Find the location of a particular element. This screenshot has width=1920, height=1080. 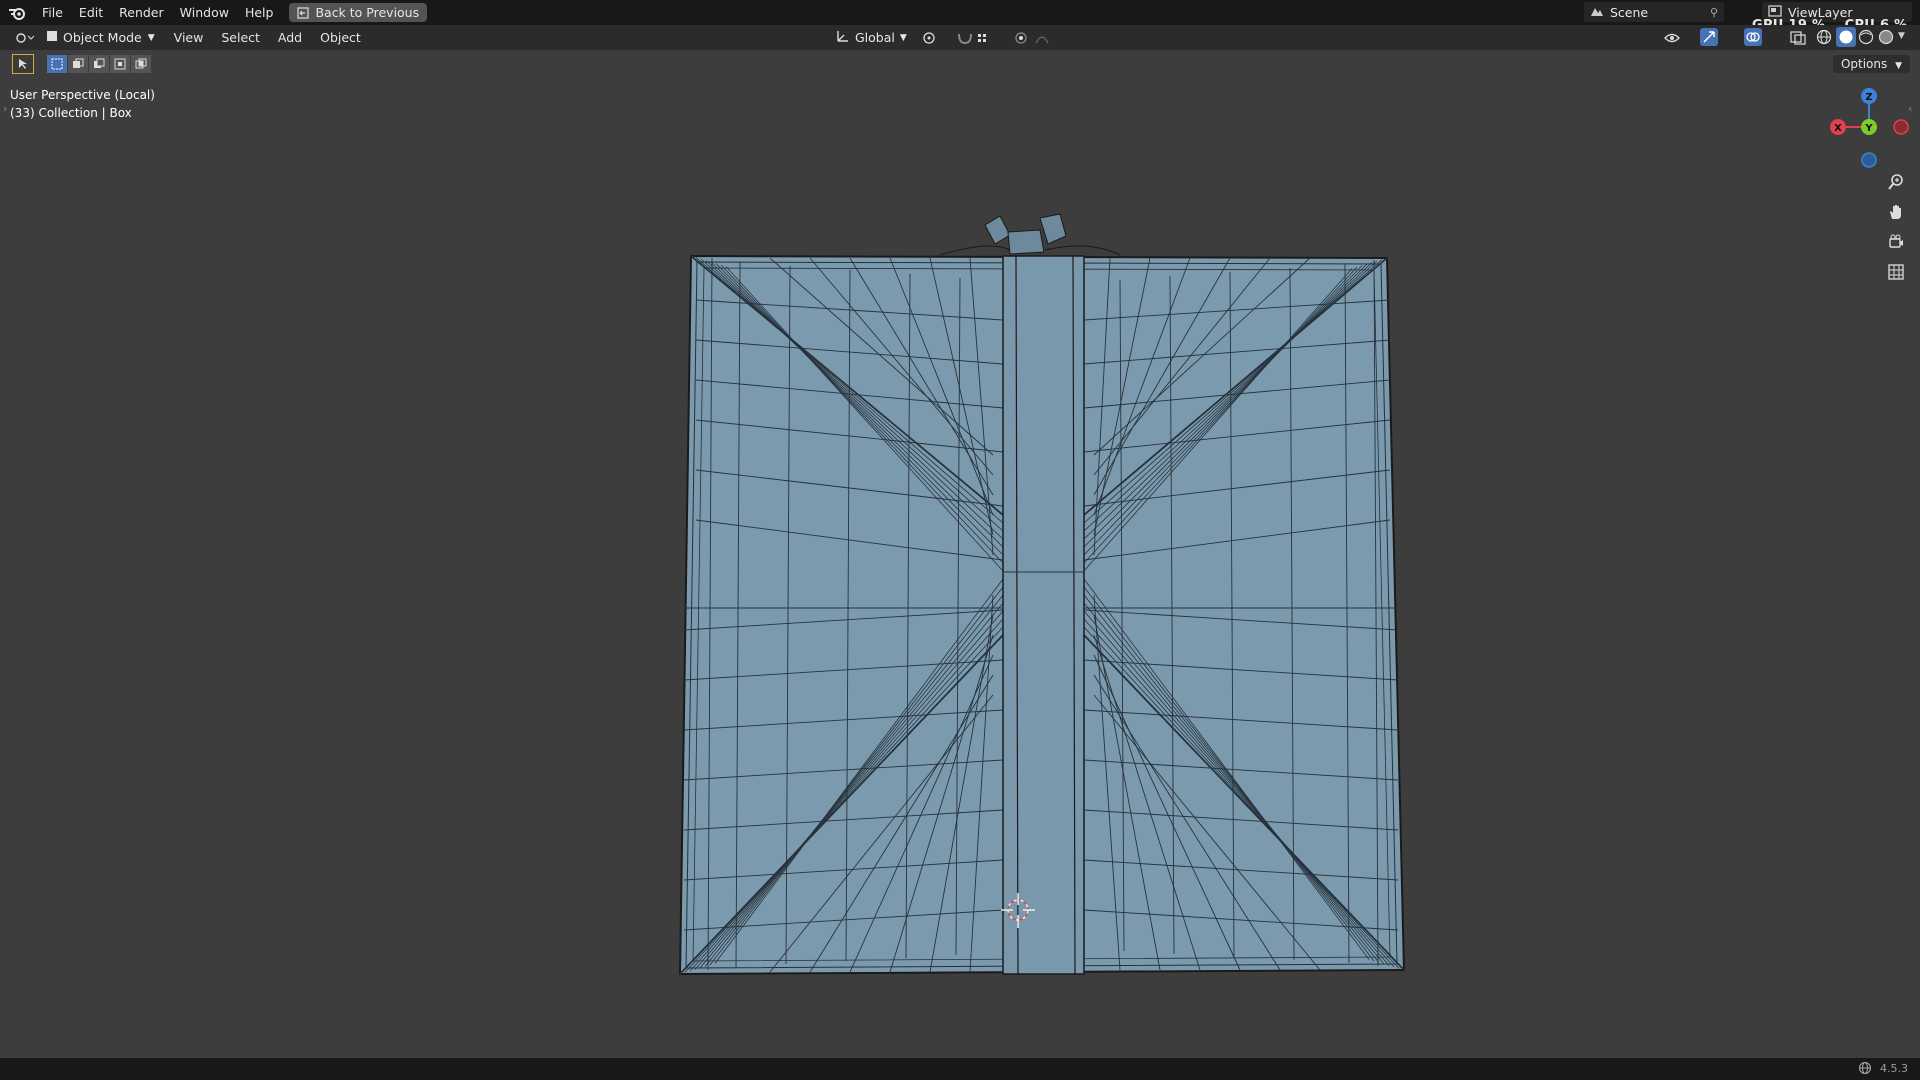

back-to-previous-button: Back to Previous is located at coordinates (358, 12).